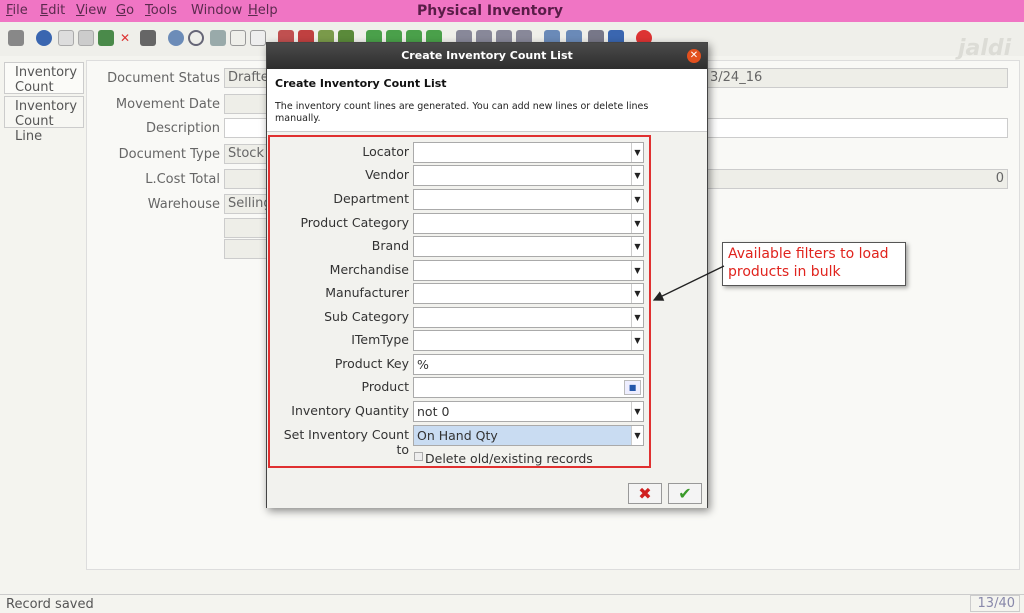 Image resolution: width=1024 pixels, height=613 pixels. What do you see at coordinates (350, 410) in the screenshot?
I see `inventory-quantity-label: Inventory Quantity` at bounding box center [350, 410].